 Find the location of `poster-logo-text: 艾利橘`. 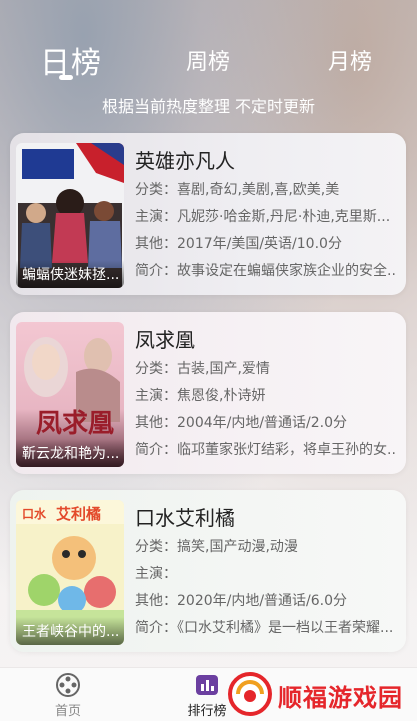

poster-logo-text: 艾利橘 is located at coordinates (78, 514).